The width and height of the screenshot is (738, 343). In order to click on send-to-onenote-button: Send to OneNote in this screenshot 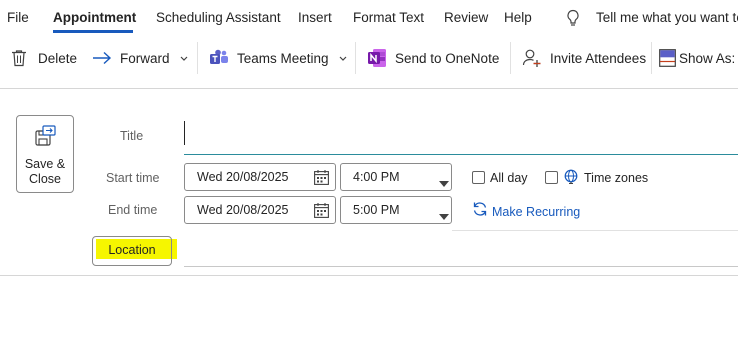, I will do `click(433, 58)`.